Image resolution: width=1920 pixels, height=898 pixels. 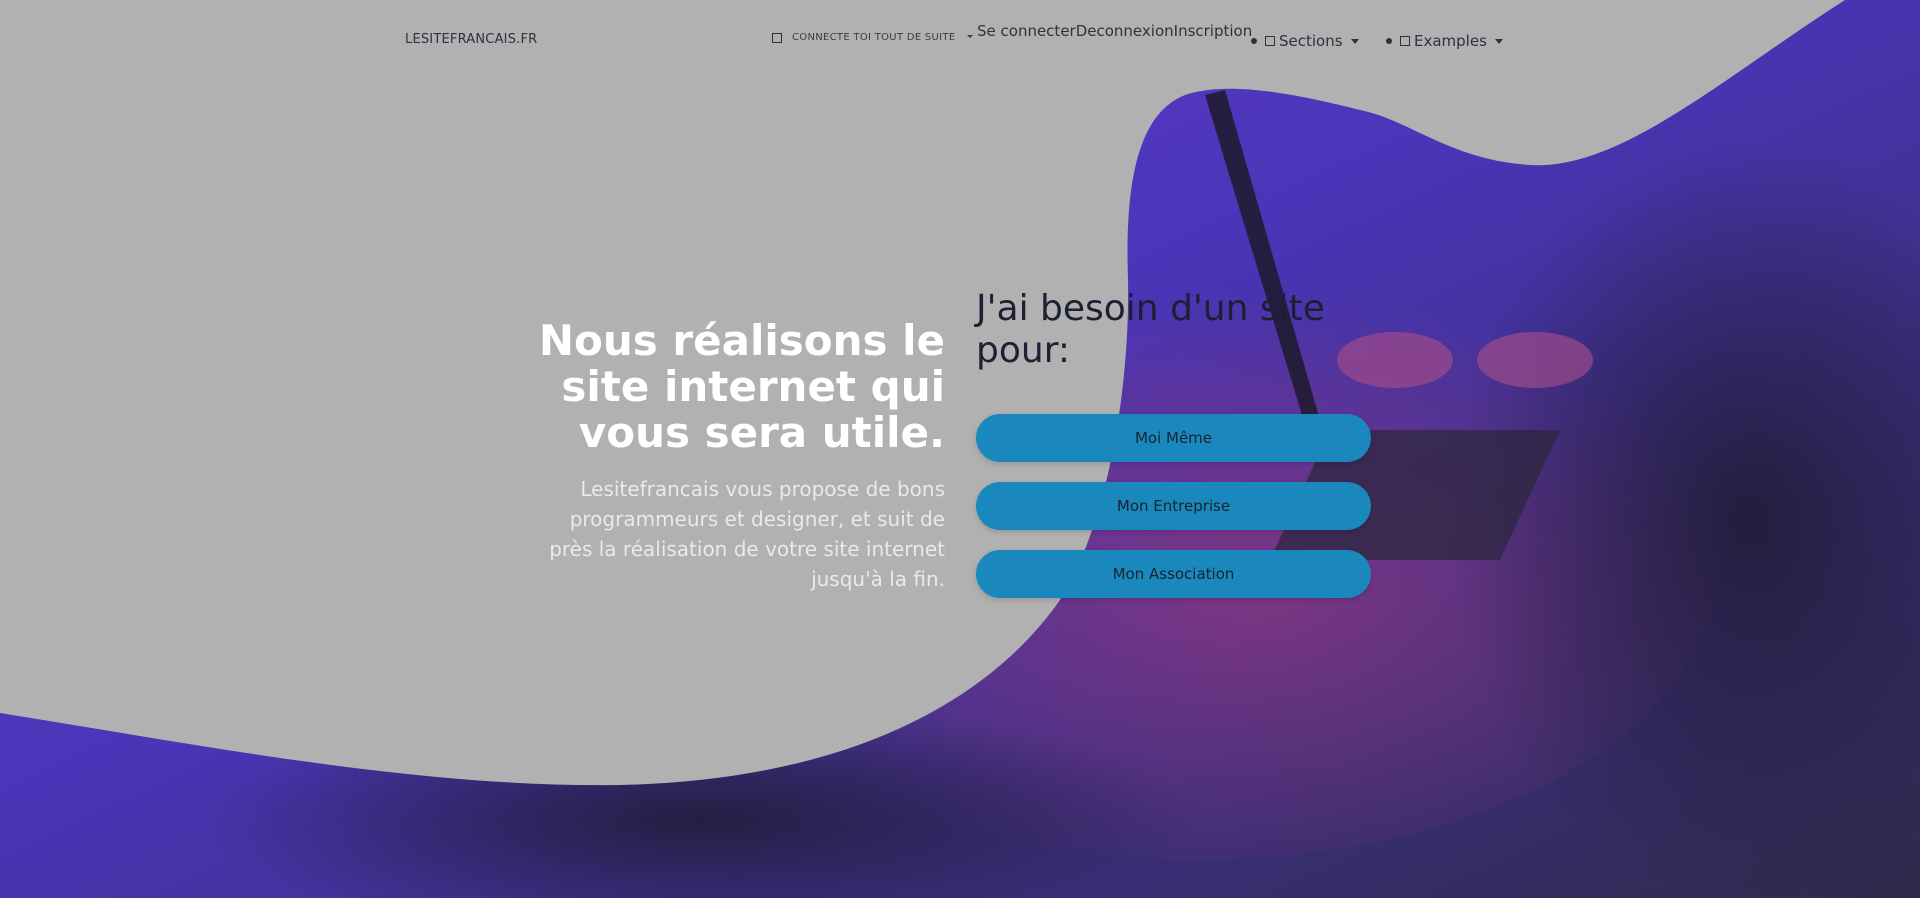 I want to click on connect-dropdown: CONNECTE TOI TOUT DE SUITE, so click(x=873, y=37).